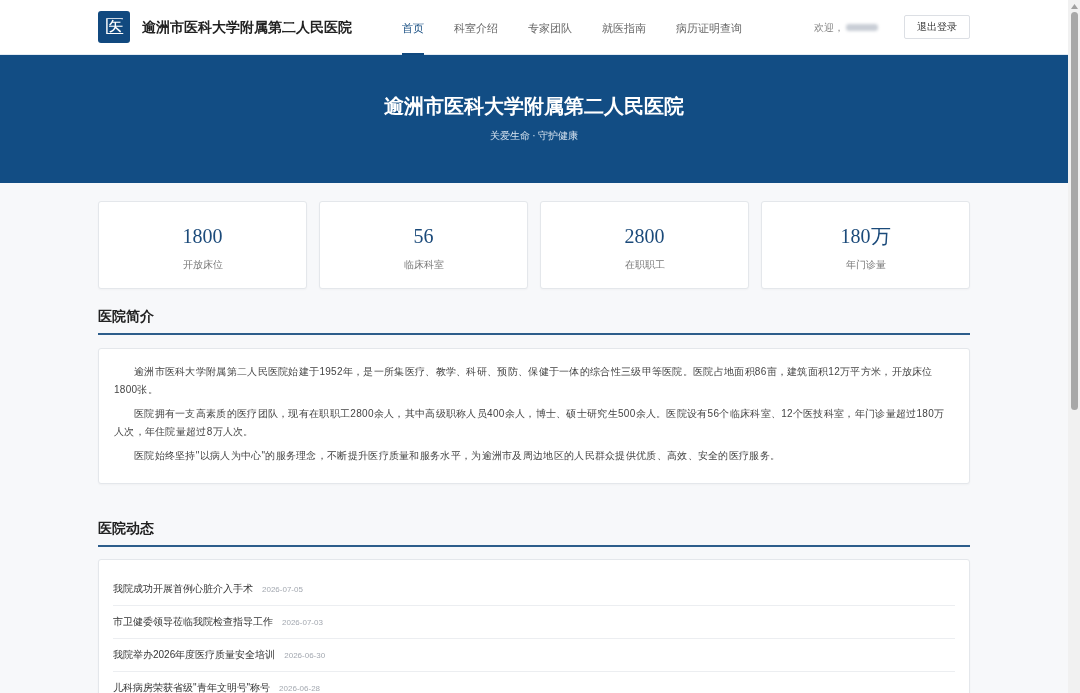  I want to click on nav-tab: 科室介绍, so click(476, 34).